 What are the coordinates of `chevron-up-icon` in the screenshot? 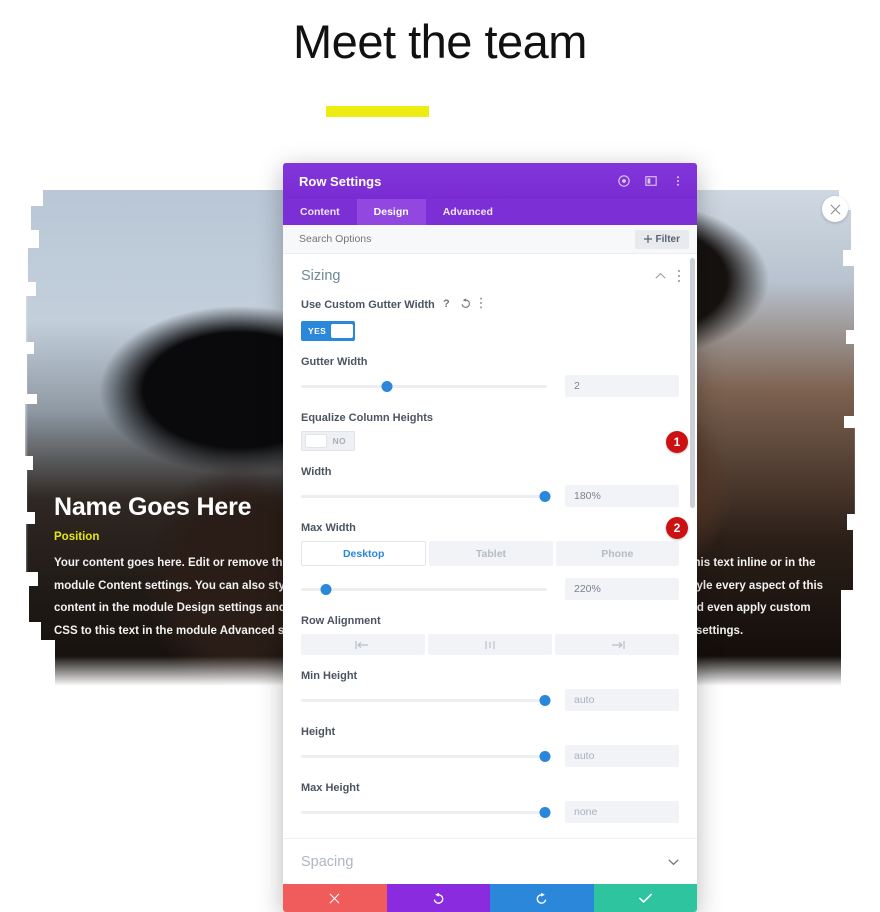 It's located at (660, 276).